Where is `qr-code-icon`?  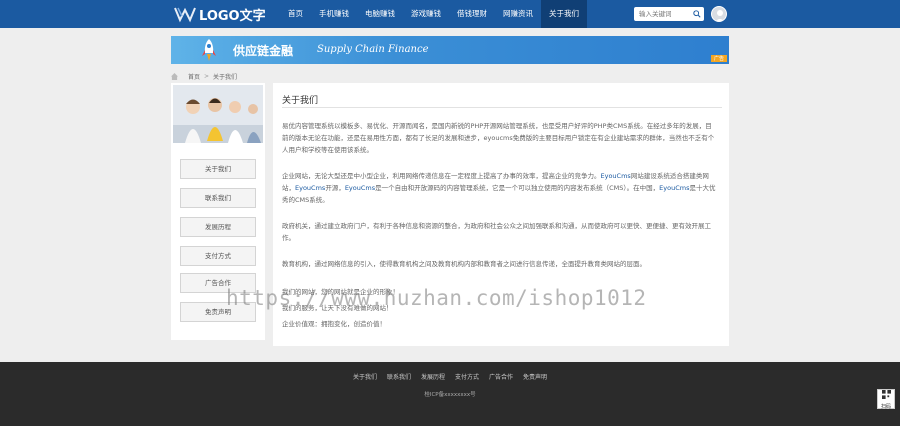
qr-code-icon is located at coordinates (886, 394).